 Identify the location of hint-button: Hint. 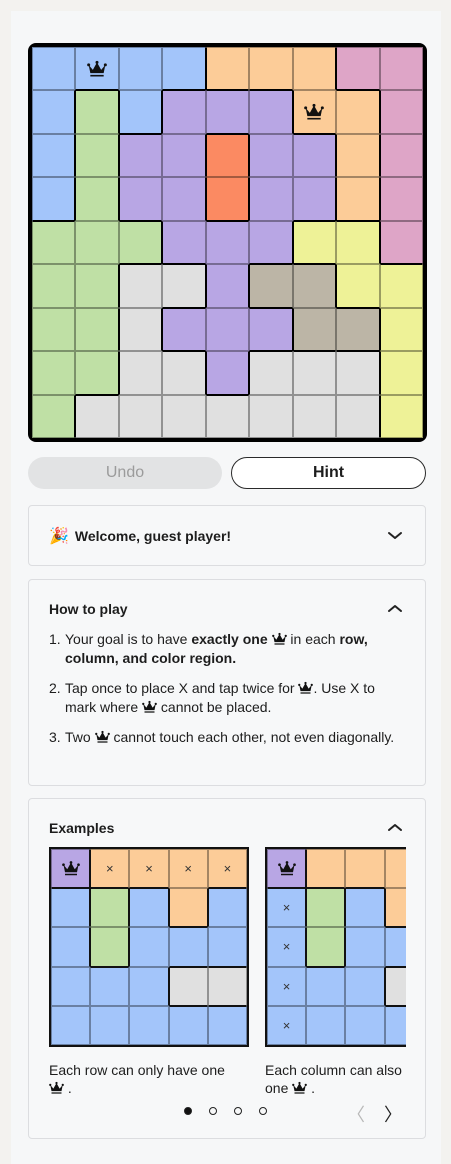
(328, 473).